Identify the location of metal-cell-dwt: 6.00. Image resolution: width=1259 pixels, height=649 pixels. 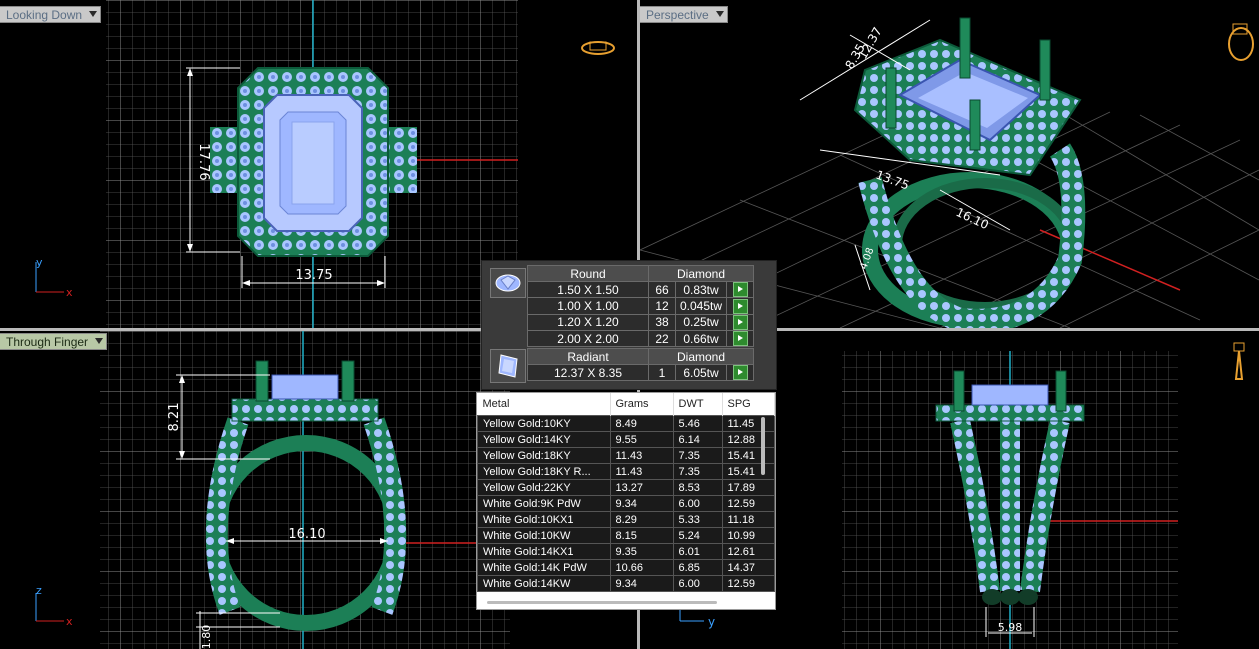
(697, 503).